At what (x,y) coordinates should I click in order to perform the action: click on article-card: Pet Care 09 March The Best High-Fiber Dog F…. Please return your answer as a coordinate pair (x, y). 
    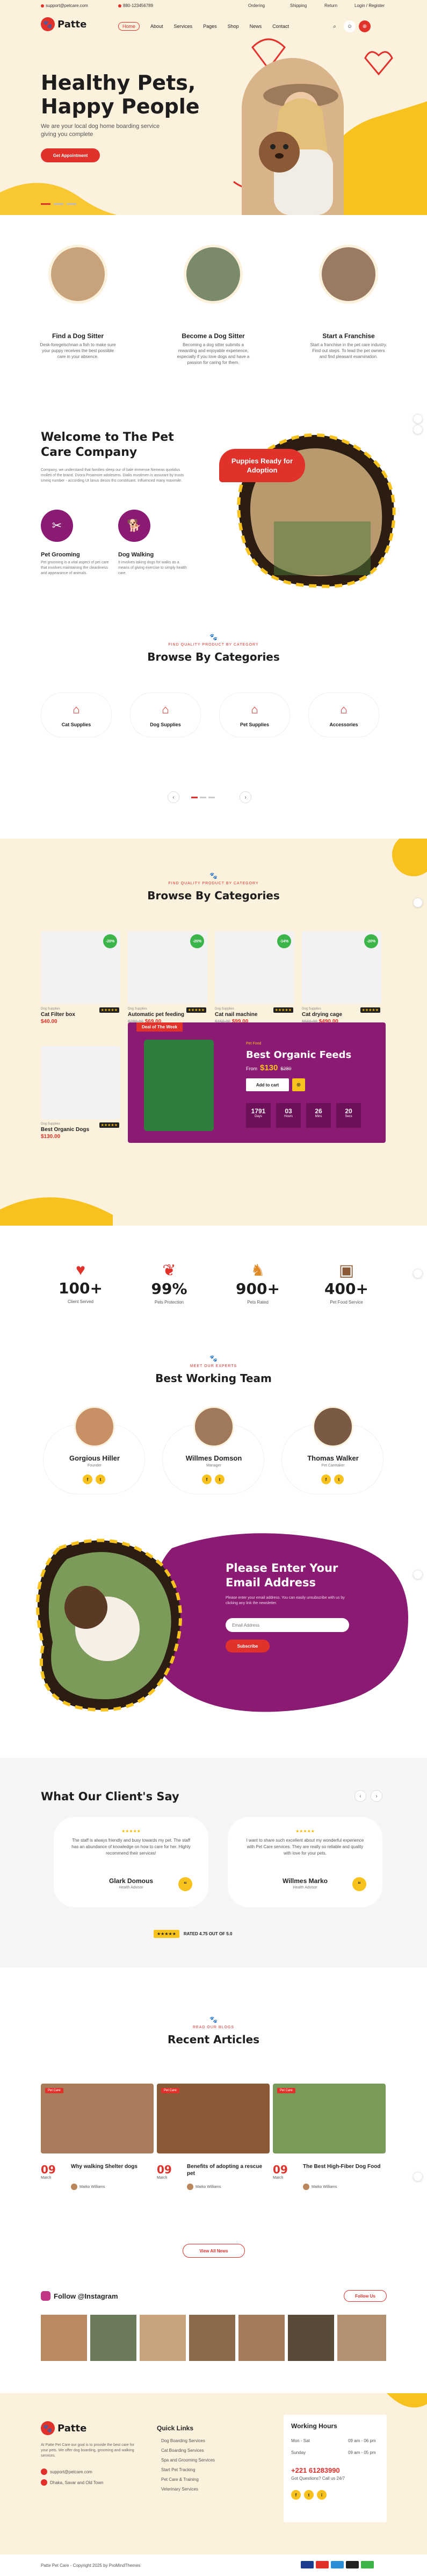
    Looking at the image, I should click on (329, 2137).